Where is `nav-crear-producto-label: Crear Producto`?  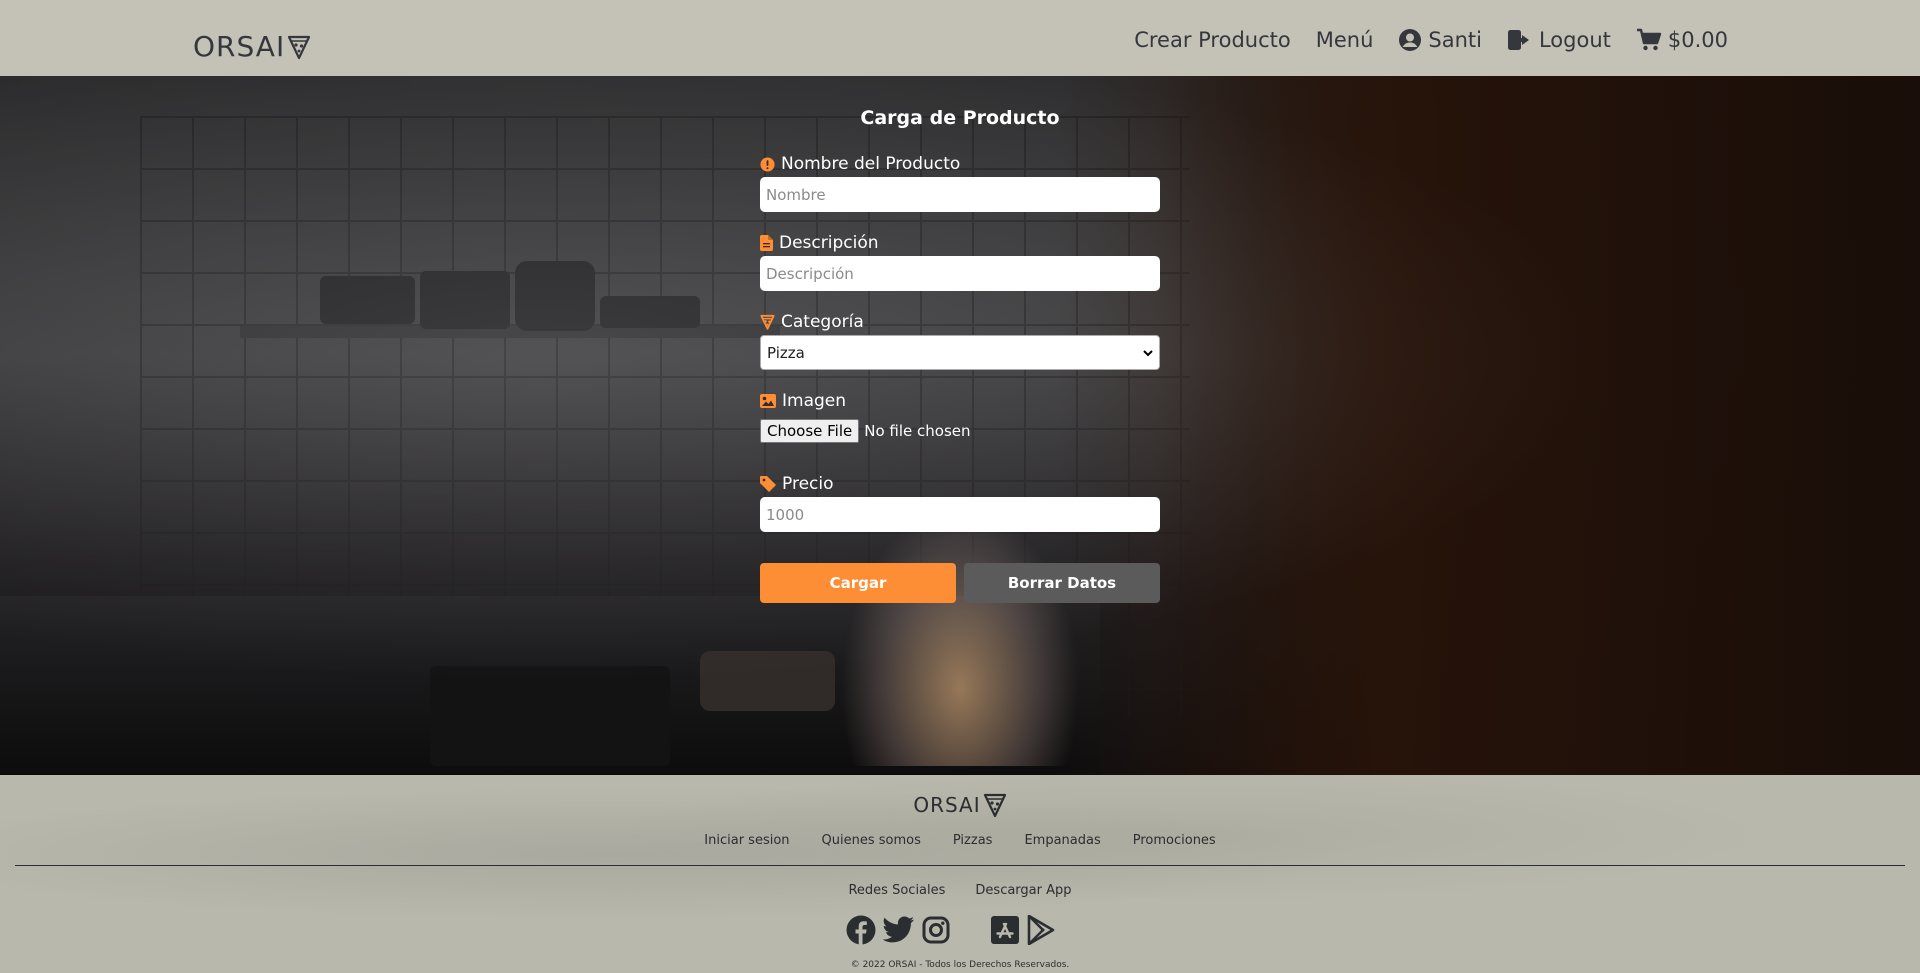
nav-crear-producto-label: Crear Producto is located at coordinates (1212, 40).